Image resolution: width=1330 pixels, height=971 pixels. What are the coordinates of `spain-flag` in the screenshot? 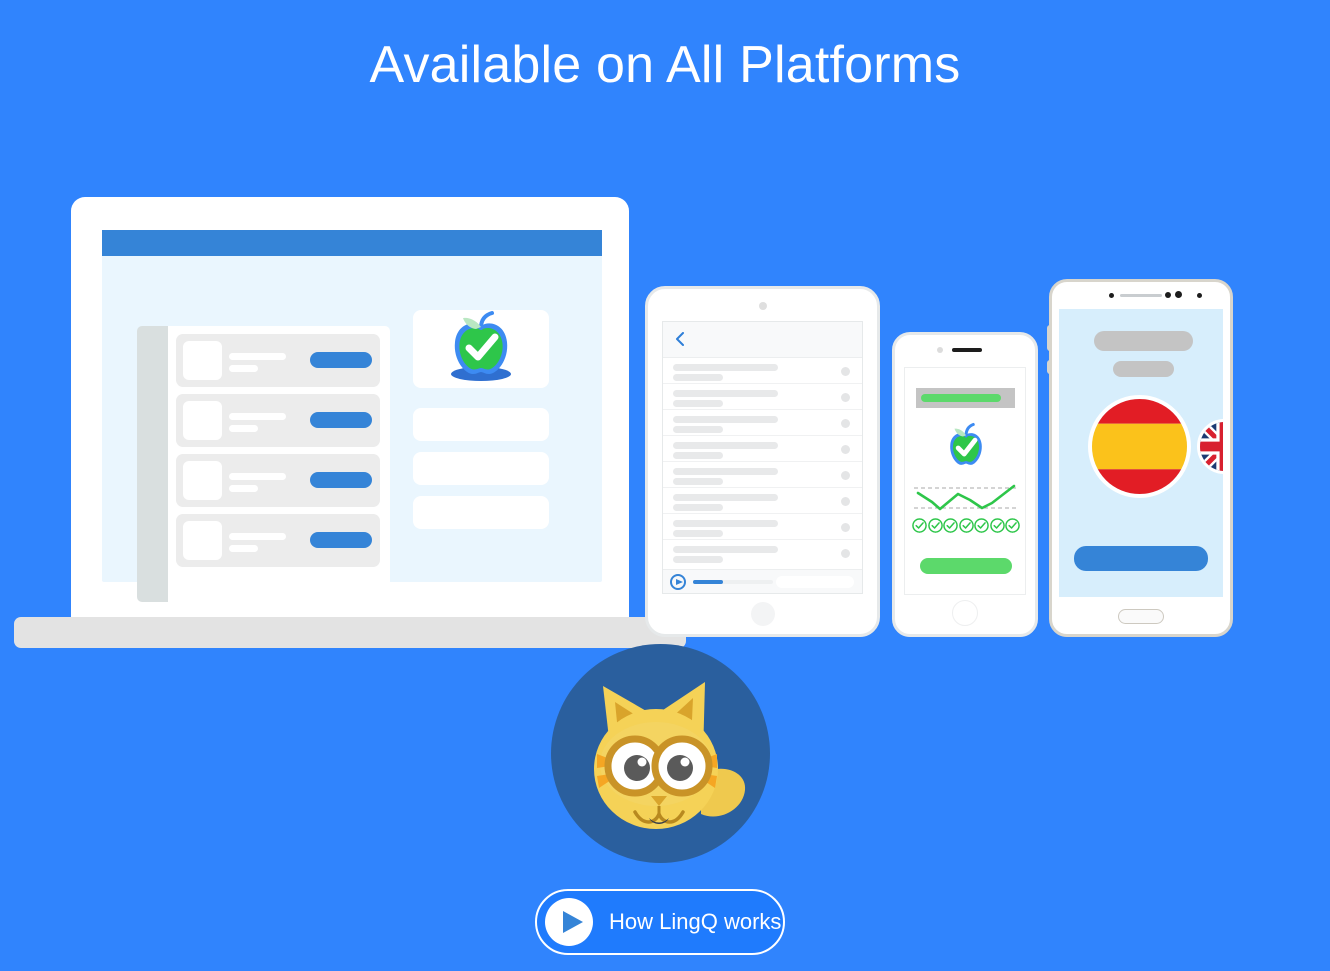 It's located at (1139, 446).